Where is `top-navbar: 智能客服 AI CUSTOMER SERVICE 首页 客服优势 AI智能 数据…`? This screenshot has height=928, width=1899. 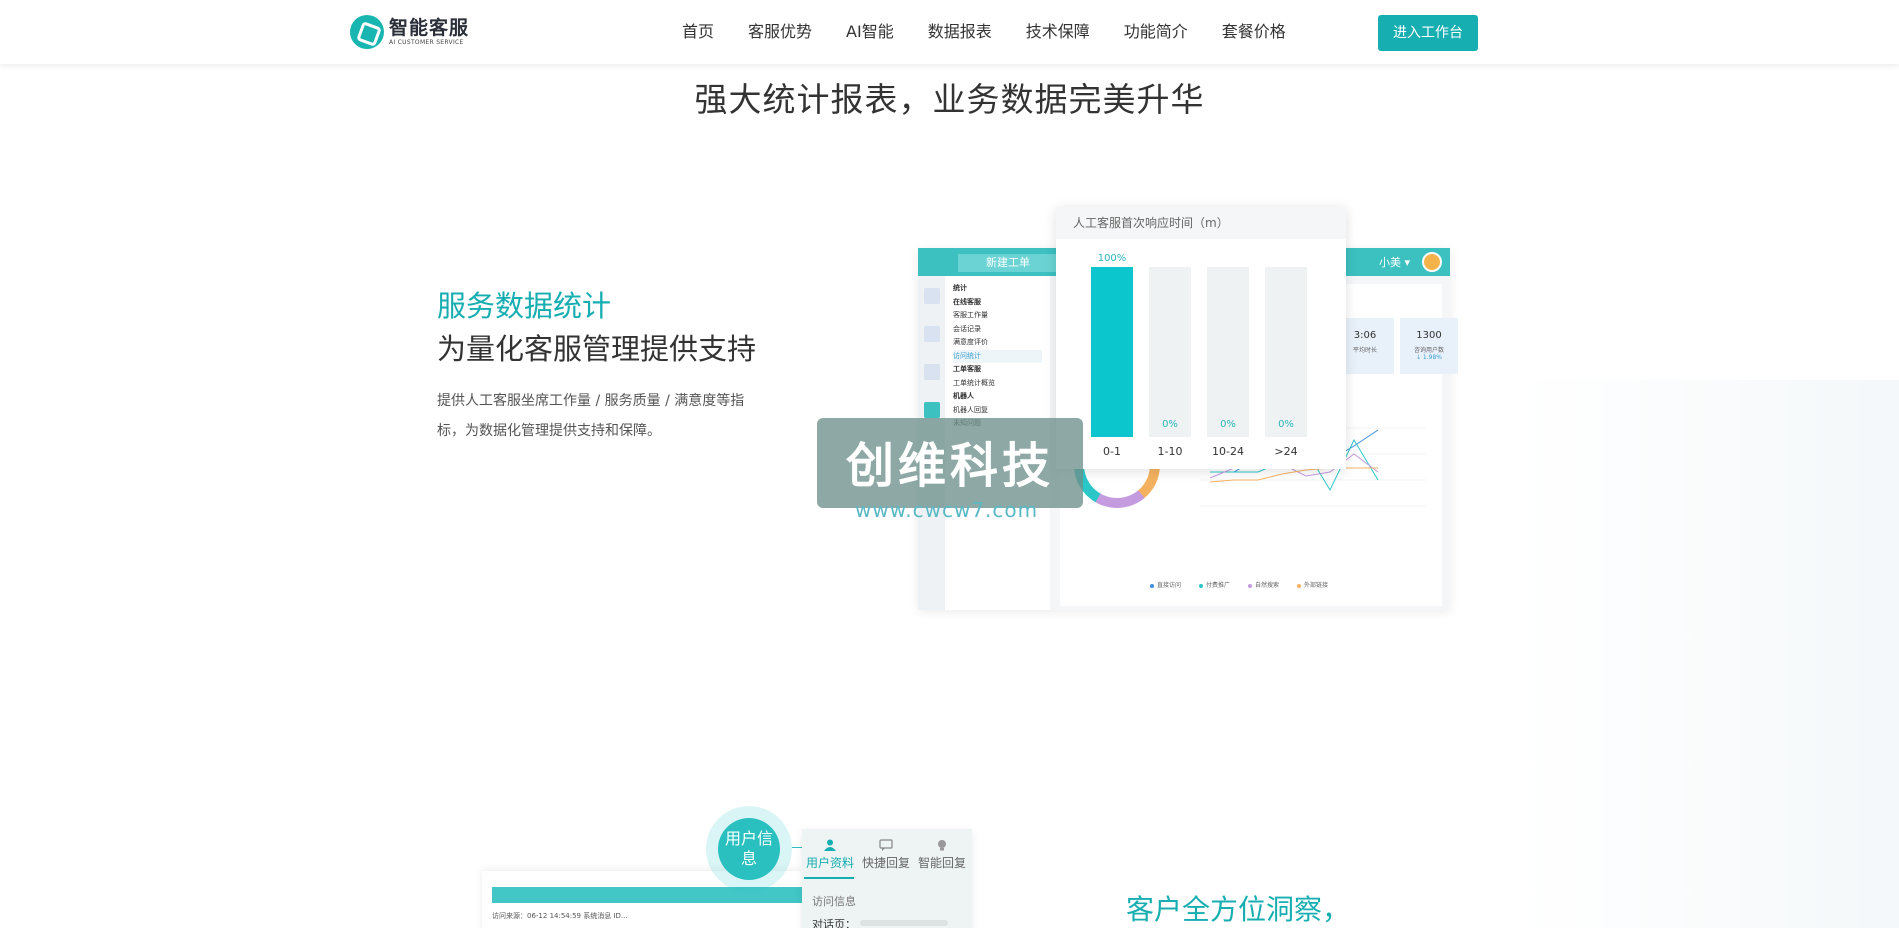
top-navbar: 智能客服 AI CUSTOMER SERVICE 首页 客服优势 AI智能 数据… is located at coordinates (949, 32).